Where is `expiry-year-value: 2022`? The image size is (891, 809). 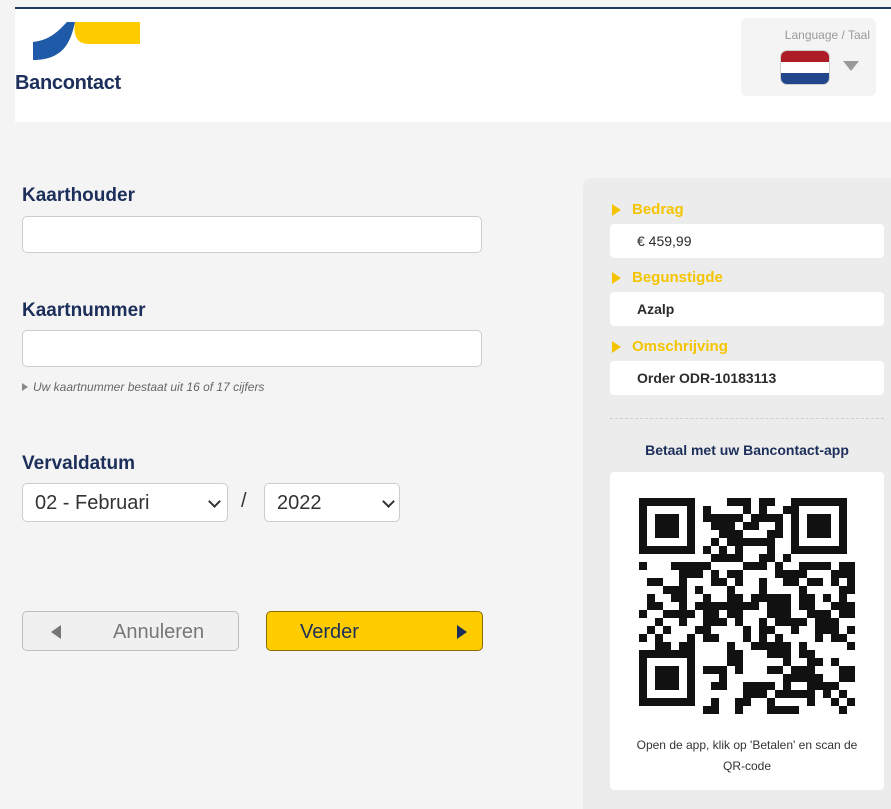
expiry-year-value: 2022 is located at coordinates (299, 503).